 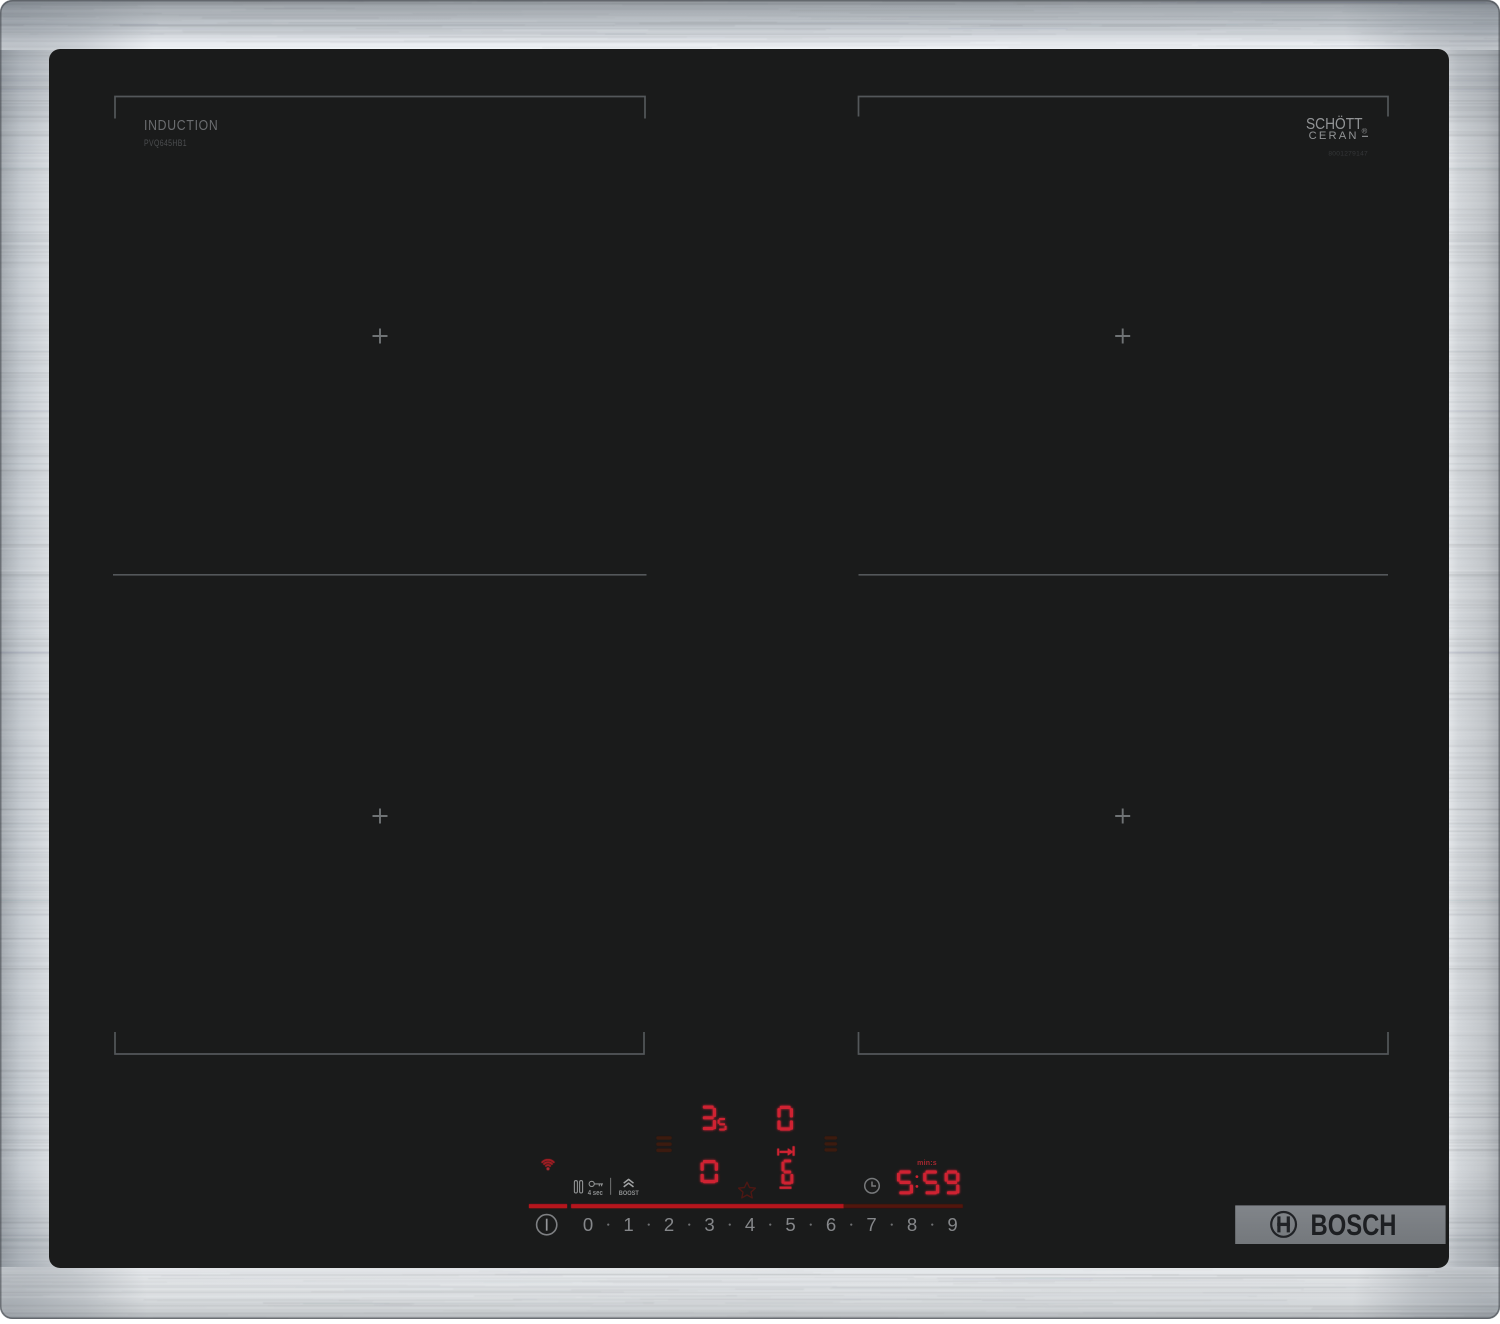 What do you see at coordinates (750, 1224) in the screenshot?
I see `svg-text: 4` at bounding box center [750, 1224].